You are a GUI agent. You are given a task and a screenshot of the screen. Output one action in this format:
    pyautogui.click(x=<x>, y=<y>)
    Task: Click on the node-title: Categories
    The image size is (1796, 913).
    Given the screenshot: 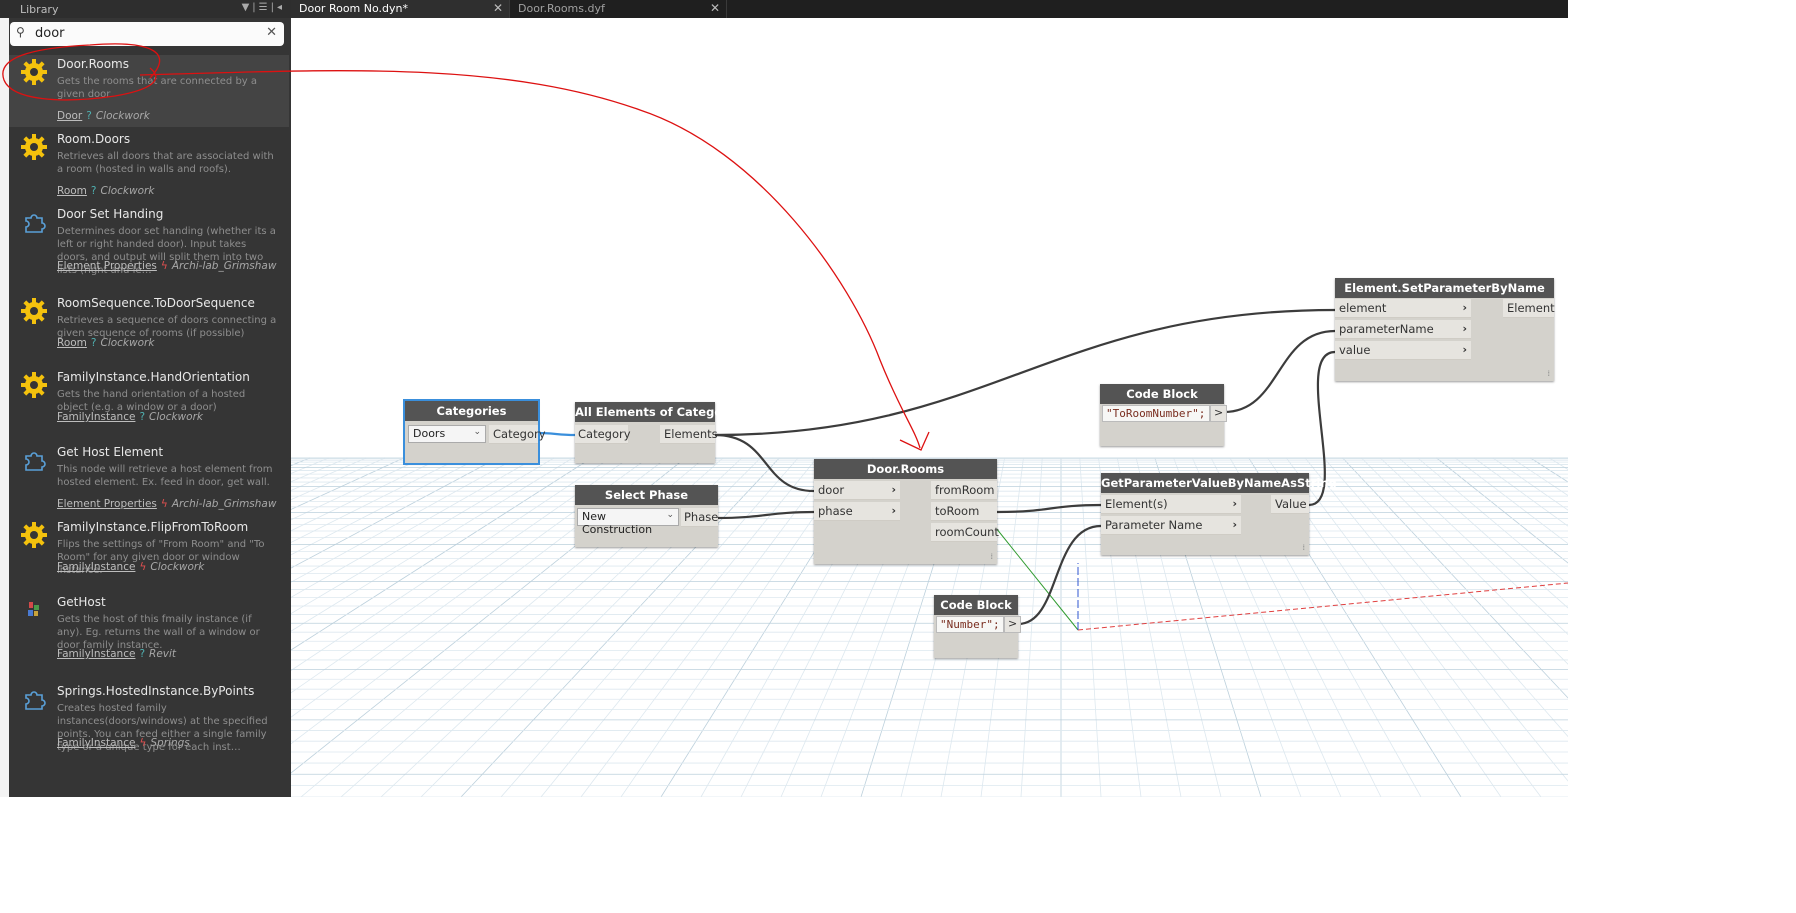 What is the action you would take?
    pyautogui.click(x=471, y=411)
    